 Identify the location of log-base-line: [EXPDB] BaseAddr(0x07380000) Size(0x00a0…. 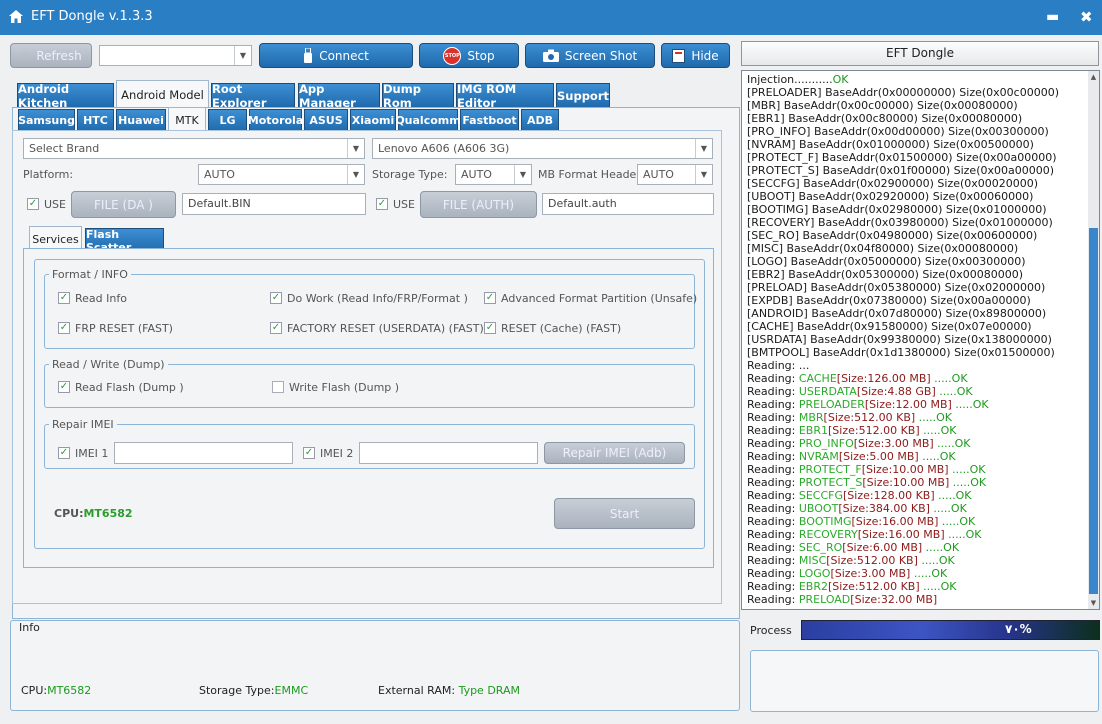
(889, 300).